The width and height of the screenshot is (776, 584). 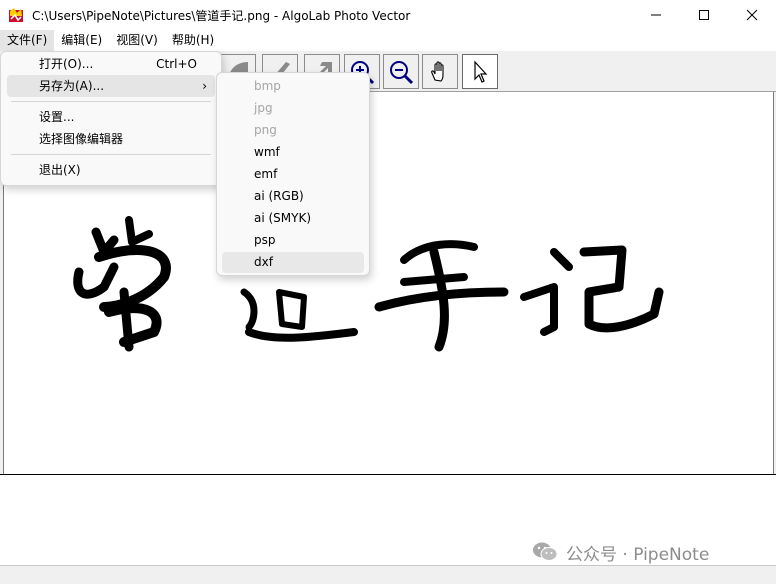 I want to click on menu-help: 帮助(H), so click(x=193, y=40).